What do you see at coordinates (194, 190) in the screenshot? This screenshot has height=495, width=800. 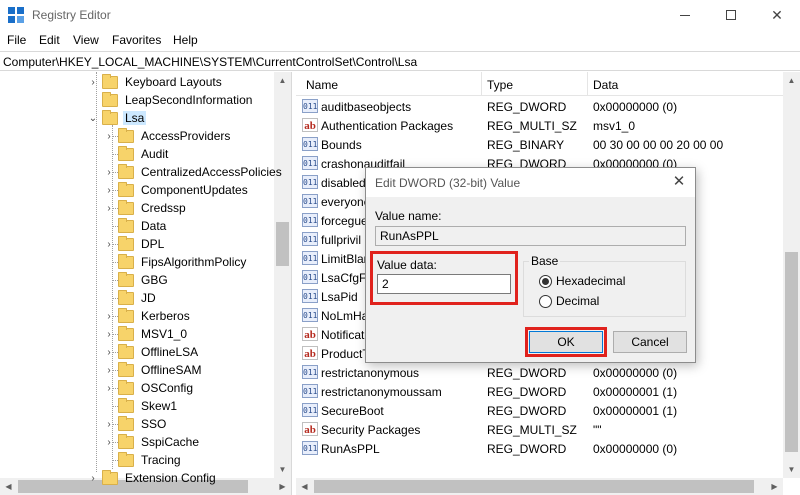 I see `tree-item-label: ComponentUpdates` at bounding box center [194, 190].